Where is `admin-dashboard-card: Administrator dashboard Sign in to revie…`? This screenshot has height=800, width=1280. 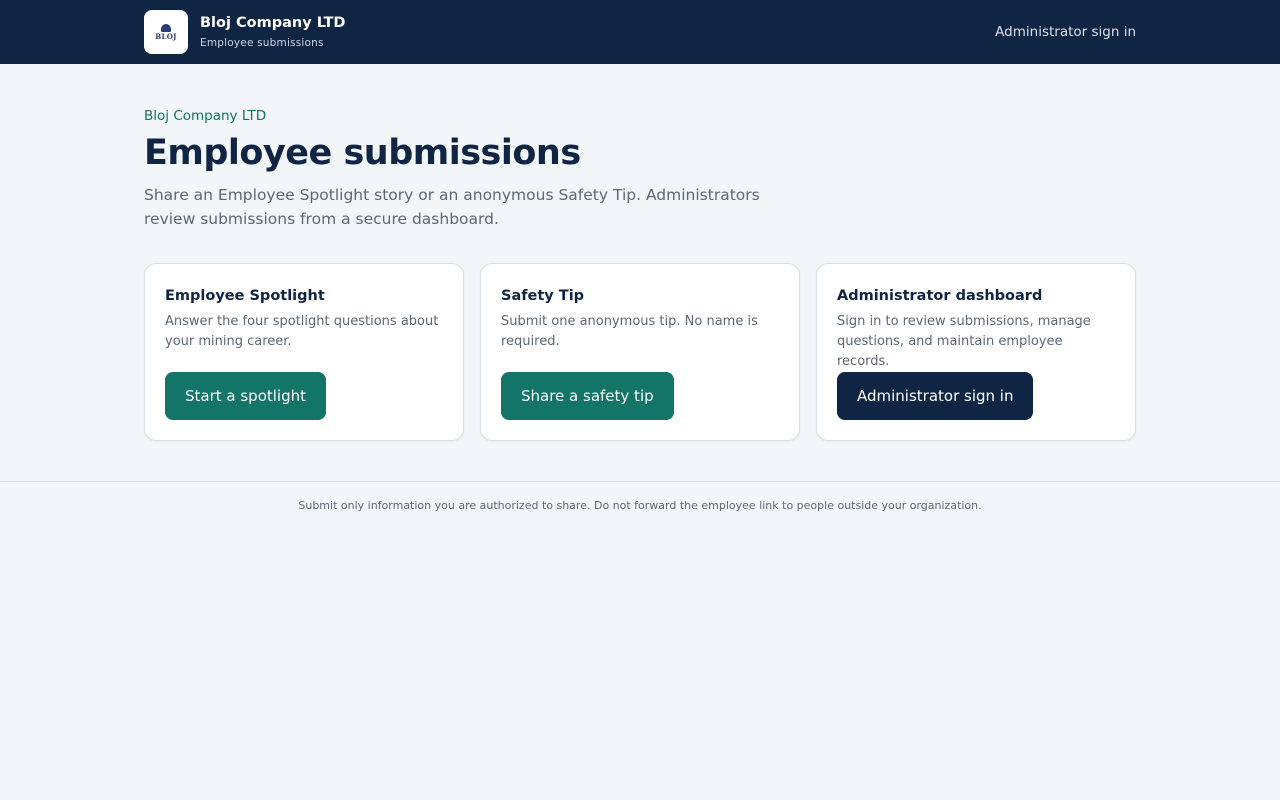
admin-dashboard-card: Administrator dashboard Sign in to revie… is located at coordinates (976, 352).